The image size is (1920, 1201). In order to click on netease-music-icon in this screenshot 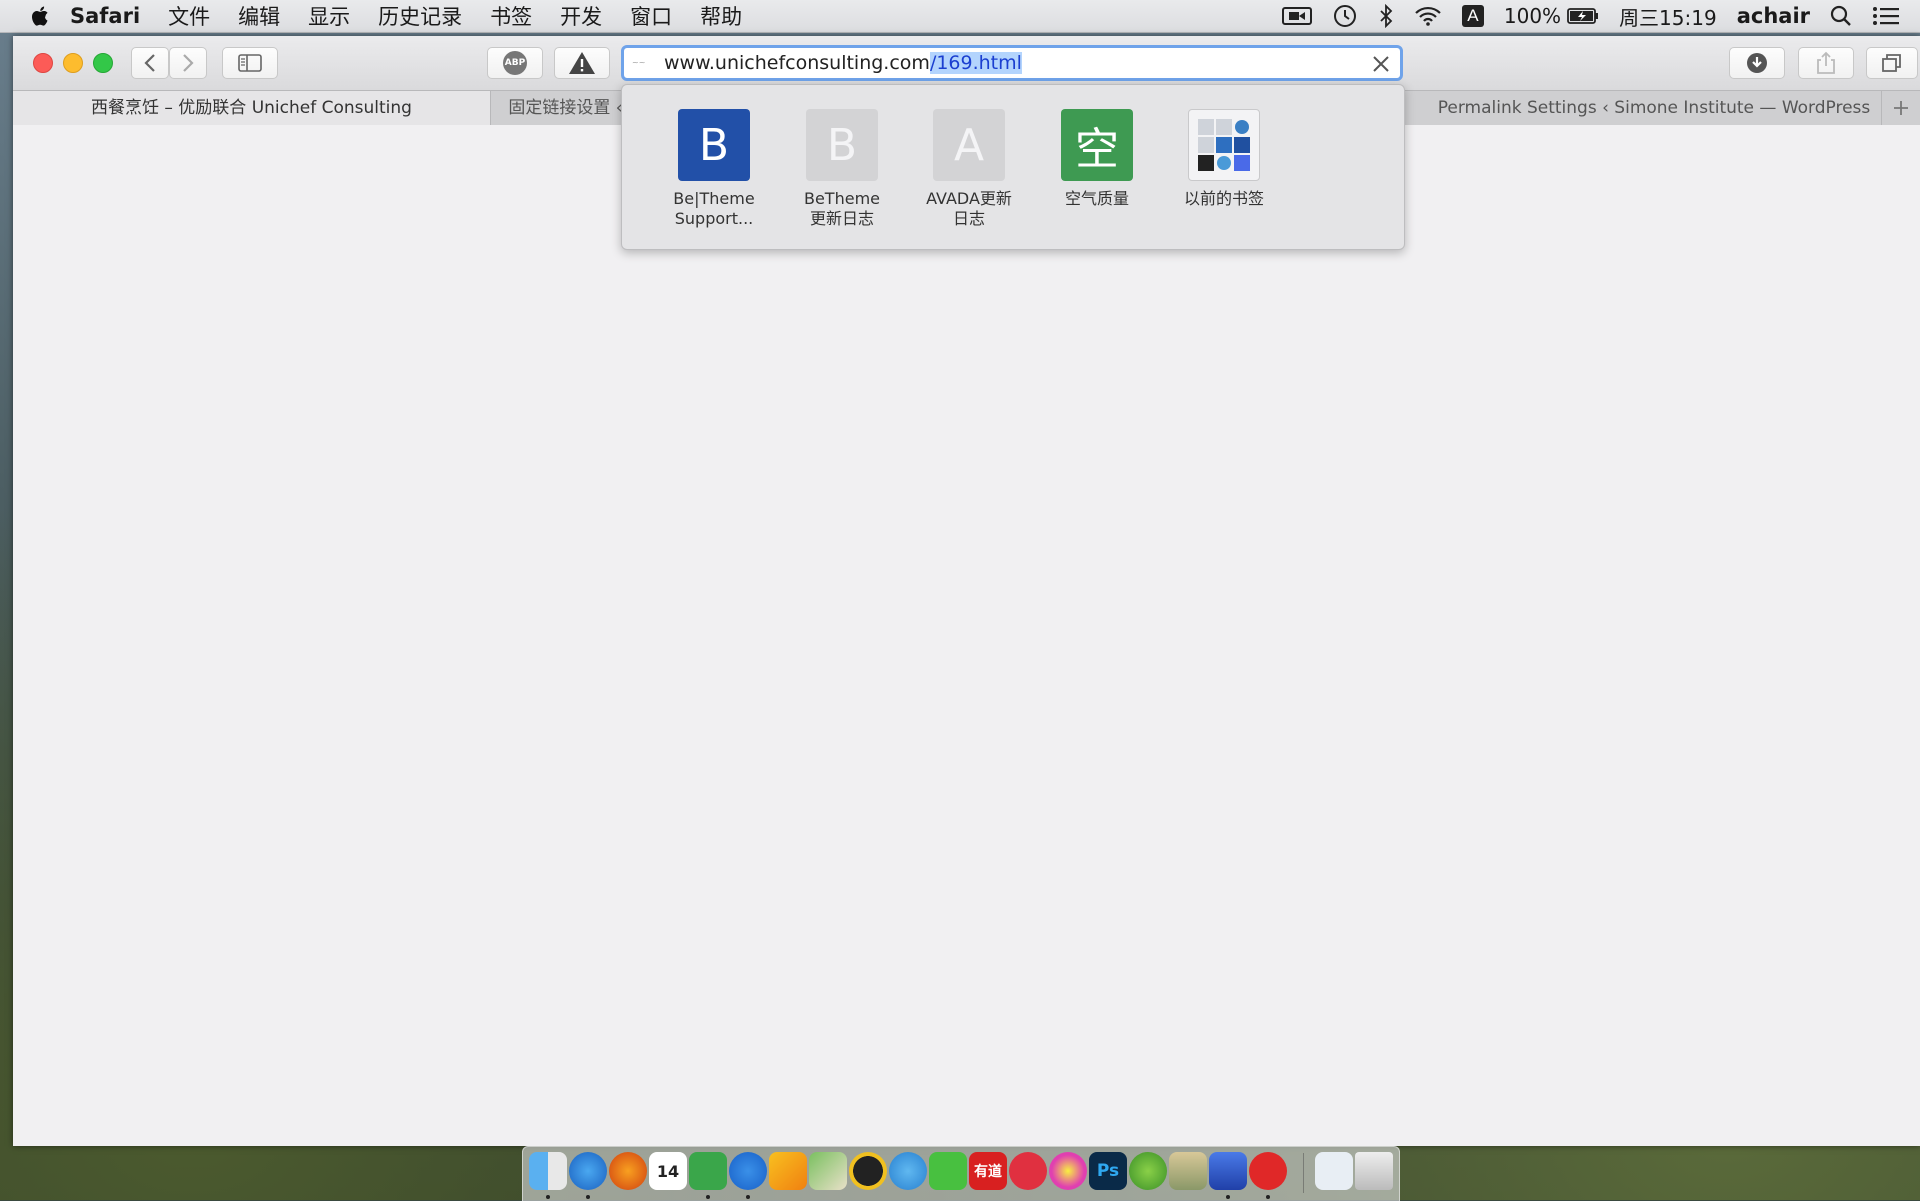, I will do `click(1268, 1171)`.